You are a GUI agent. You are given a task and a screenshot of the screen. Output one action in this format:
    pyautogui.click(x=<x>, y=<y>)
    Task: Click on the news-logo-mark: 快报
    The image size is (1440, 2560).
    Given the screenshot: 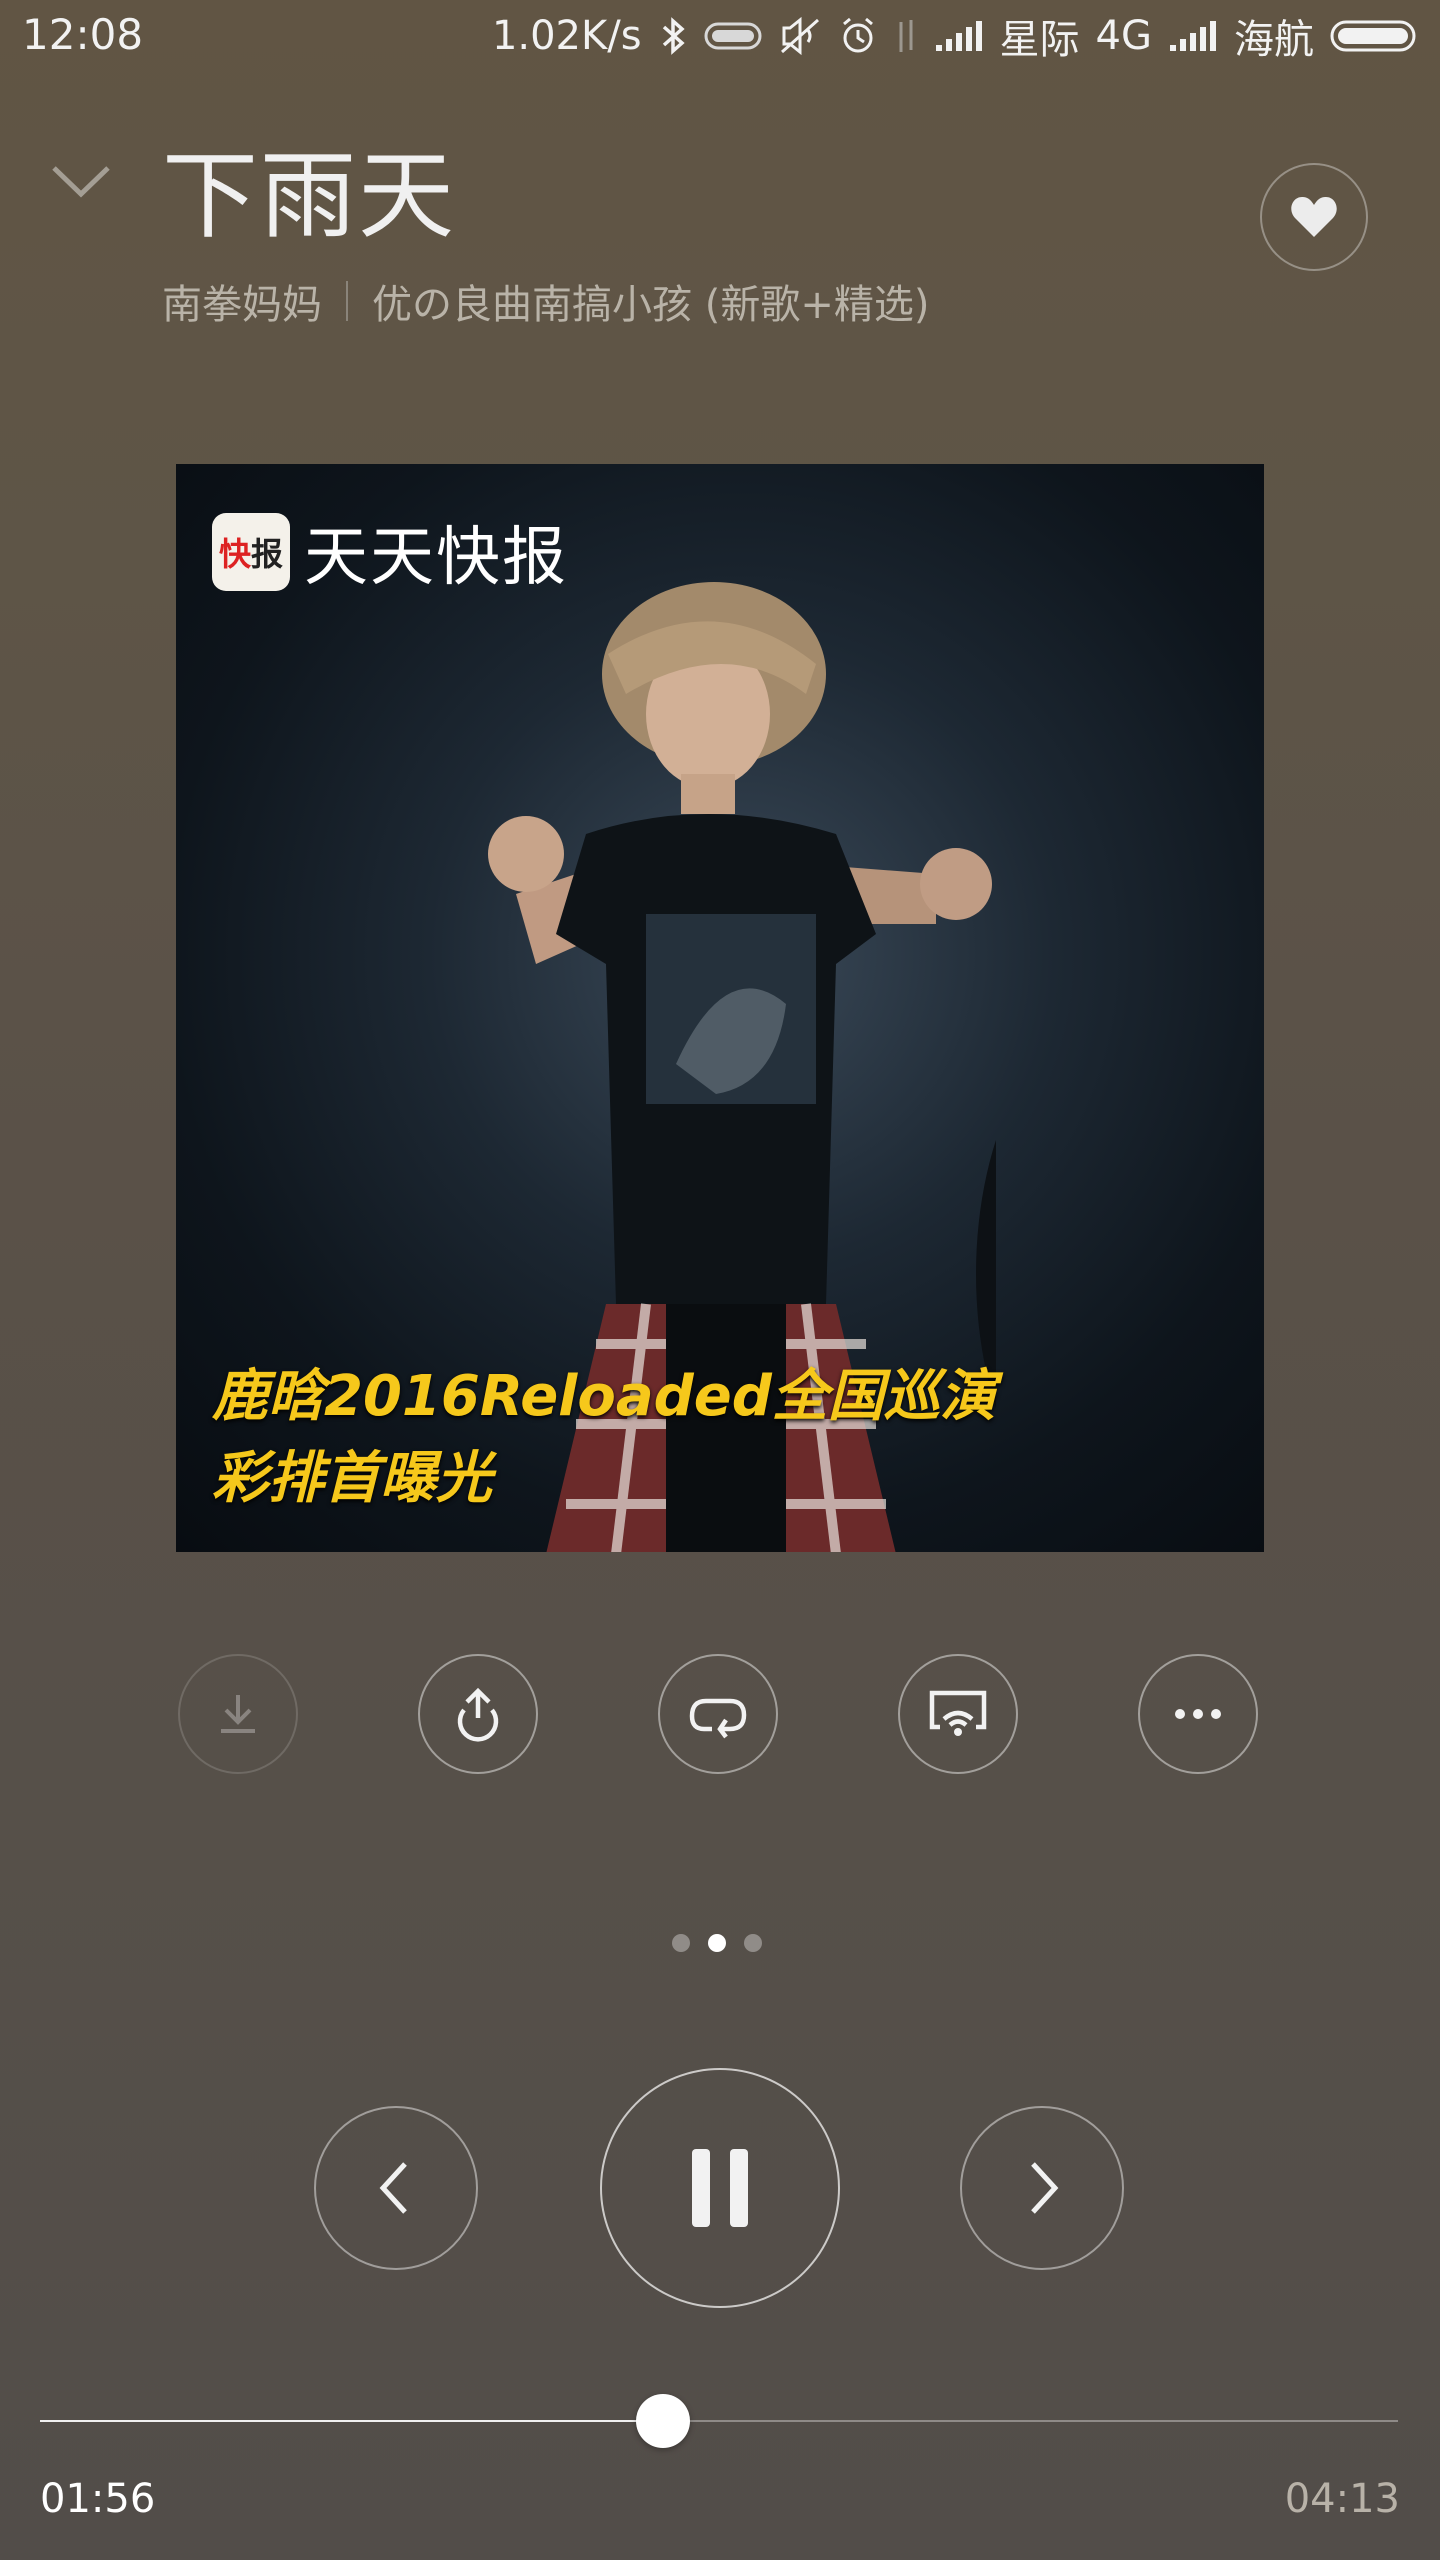 What is the action you would take?
    pyautogui.click(x=251, y=552)
    